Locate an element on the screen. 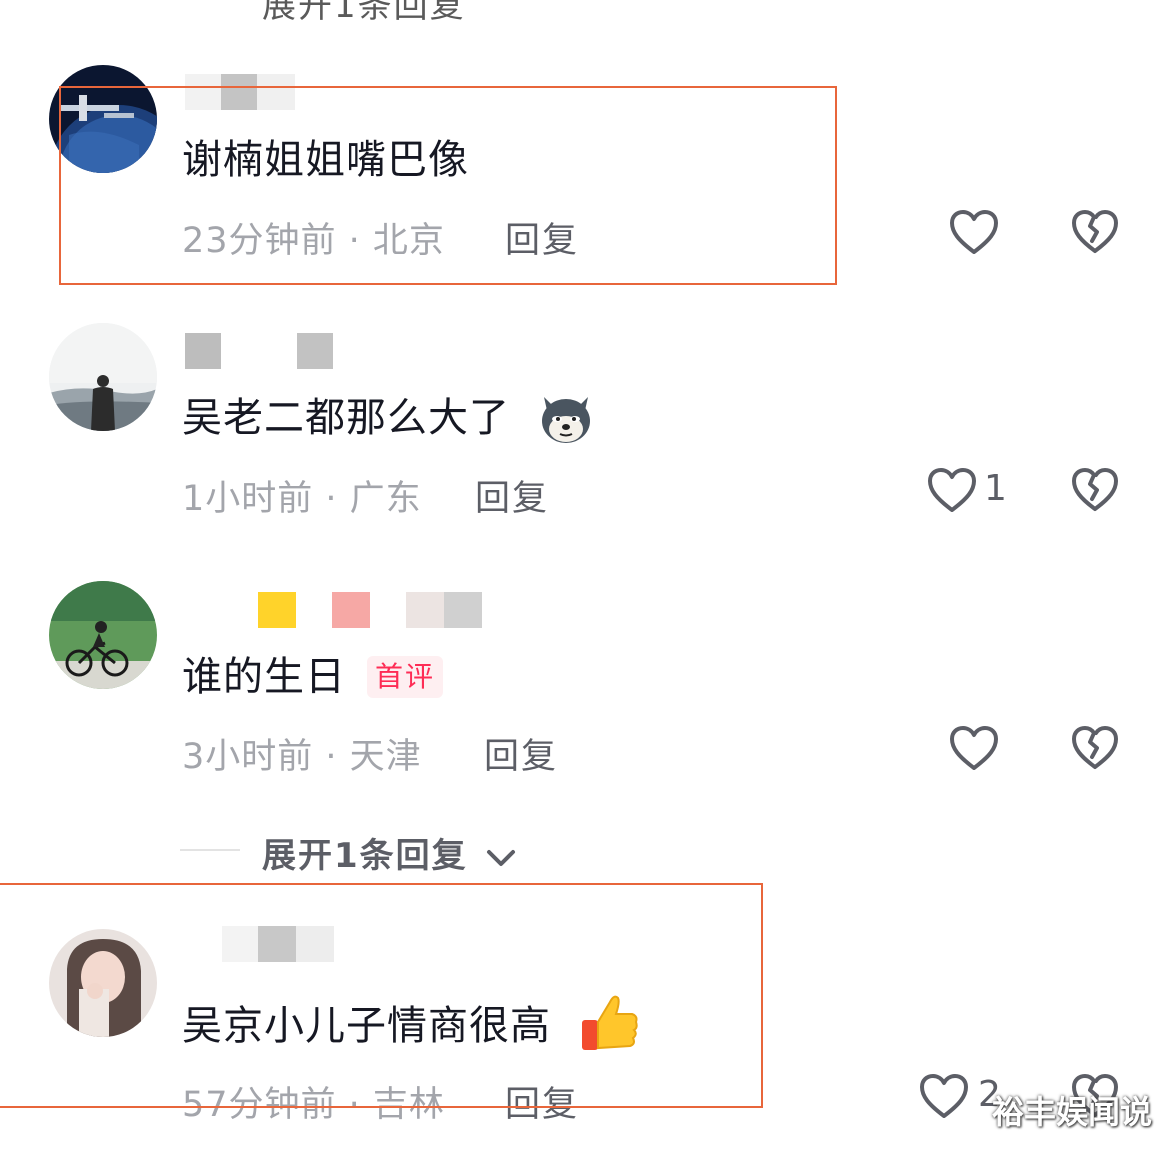 The image size is (1170, 1151). expand-replies-button: 展开1条回复 is located at coordinates (389, 852).